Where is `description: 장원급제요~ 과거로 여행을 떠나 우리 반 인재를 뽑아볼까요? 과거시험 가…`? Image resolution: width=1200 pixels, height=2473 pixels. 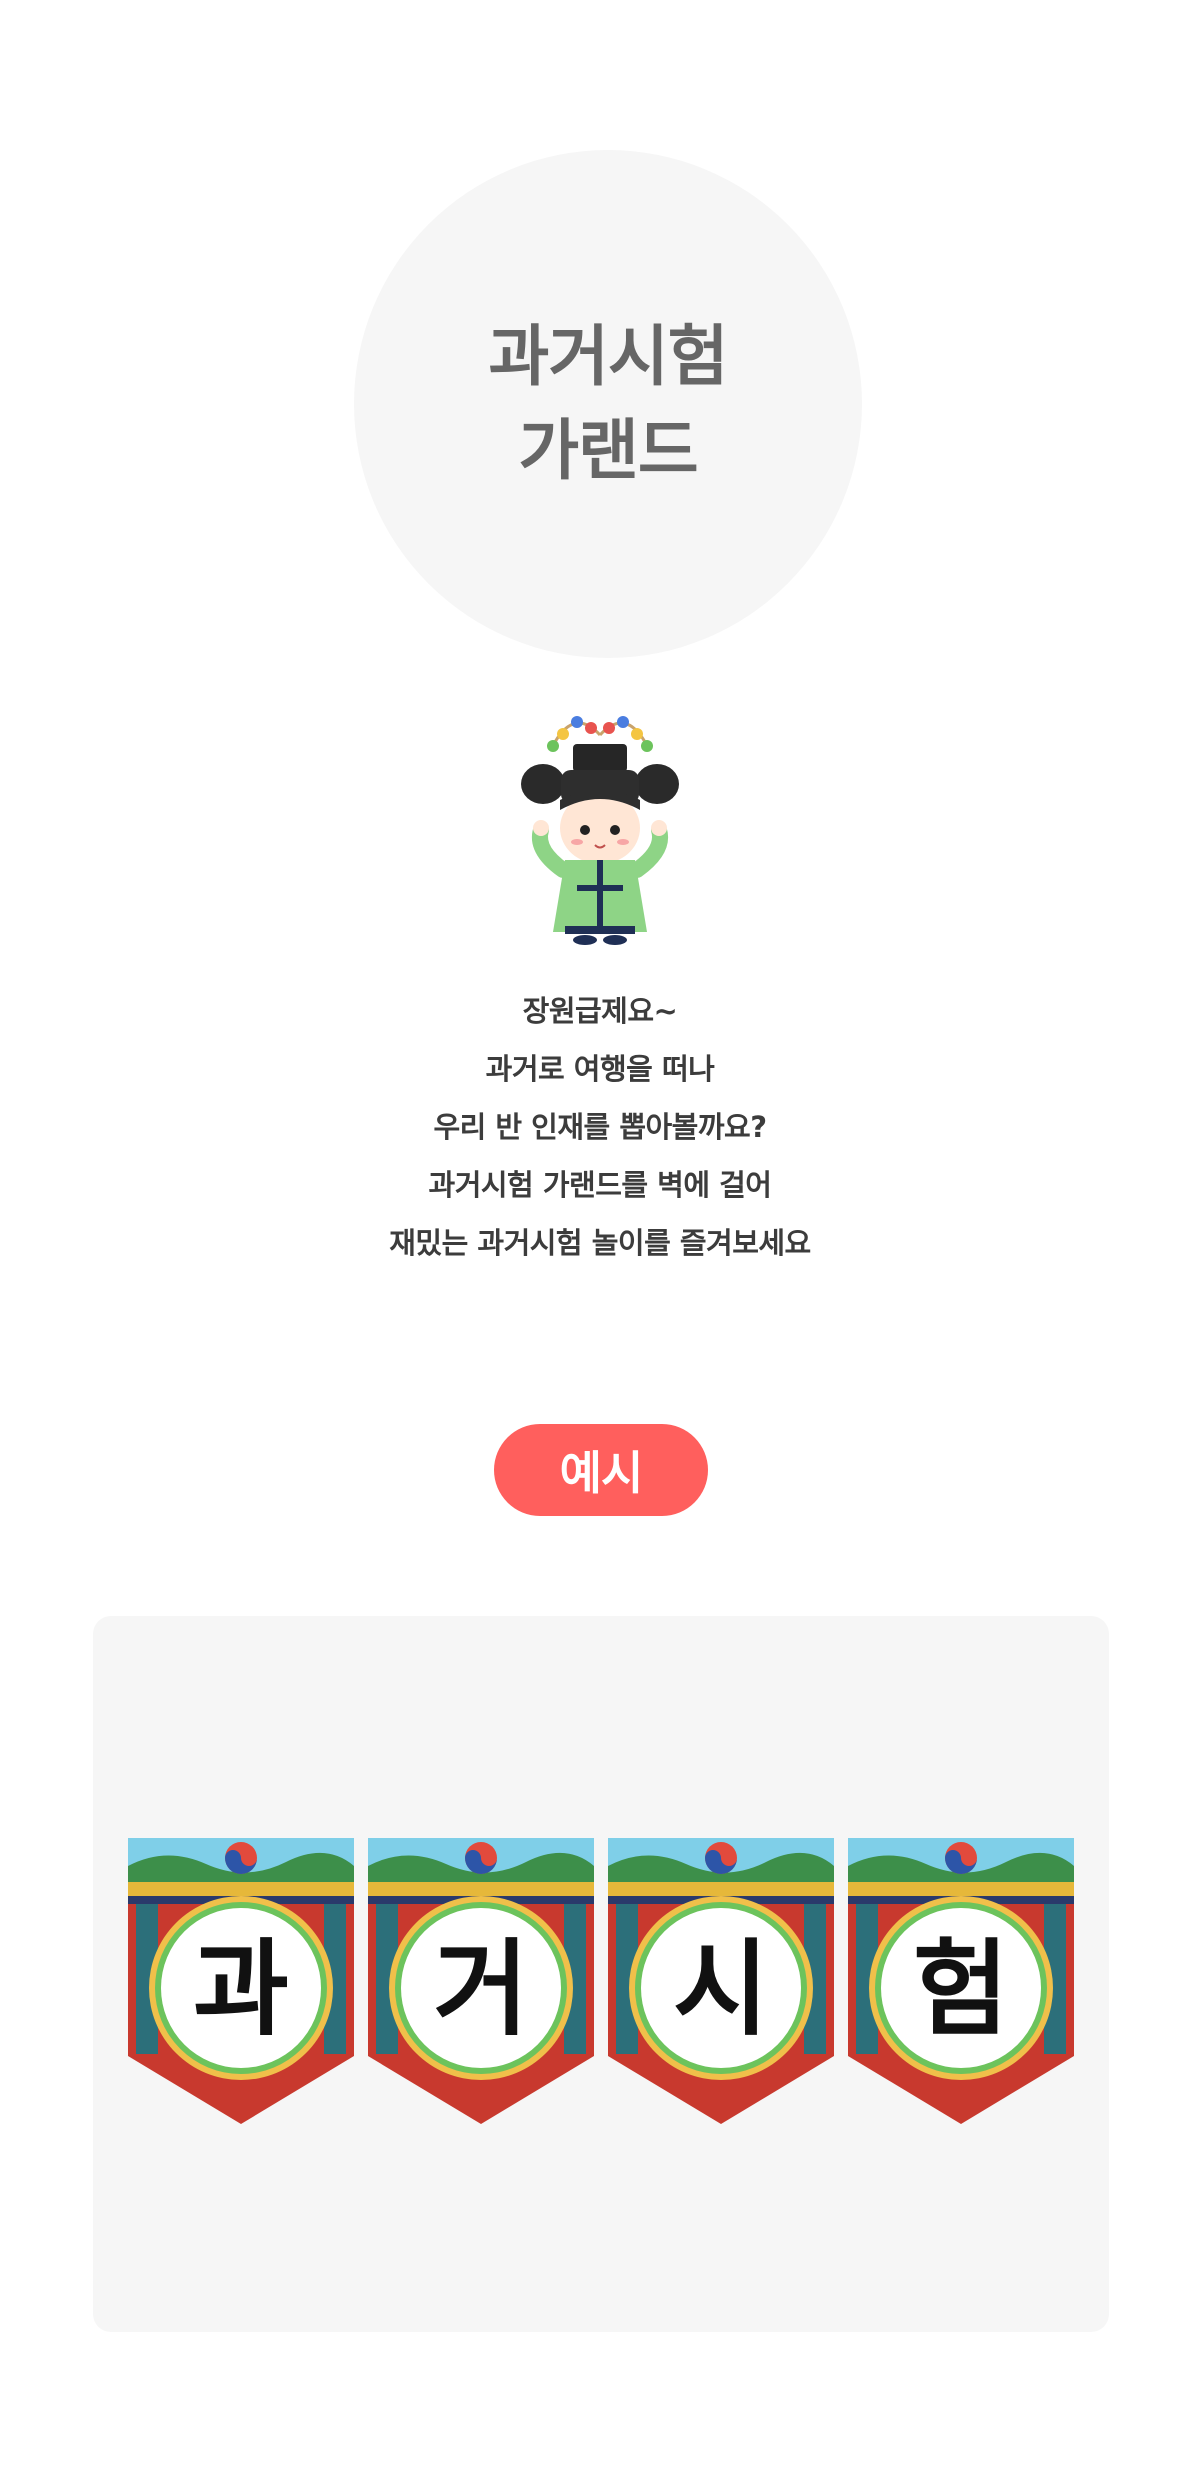 description: 장원급제요~ 과거로 여행을 떠나 우리 반 인재를 뽑아볼까요? 과거시험 가… is located at coordinates (600, 1127).